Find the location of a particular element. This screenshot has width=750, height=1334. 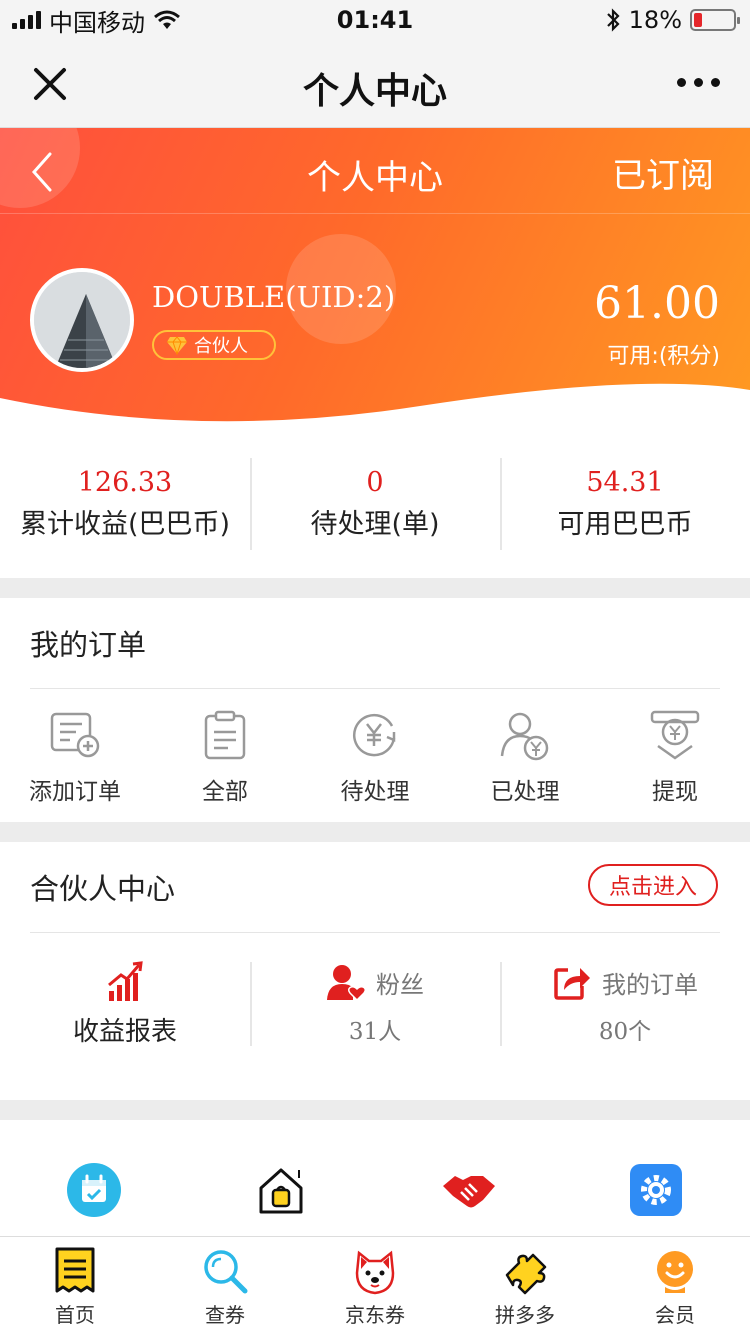

tab-home: 首页 is located at coordinates (75, 1285).